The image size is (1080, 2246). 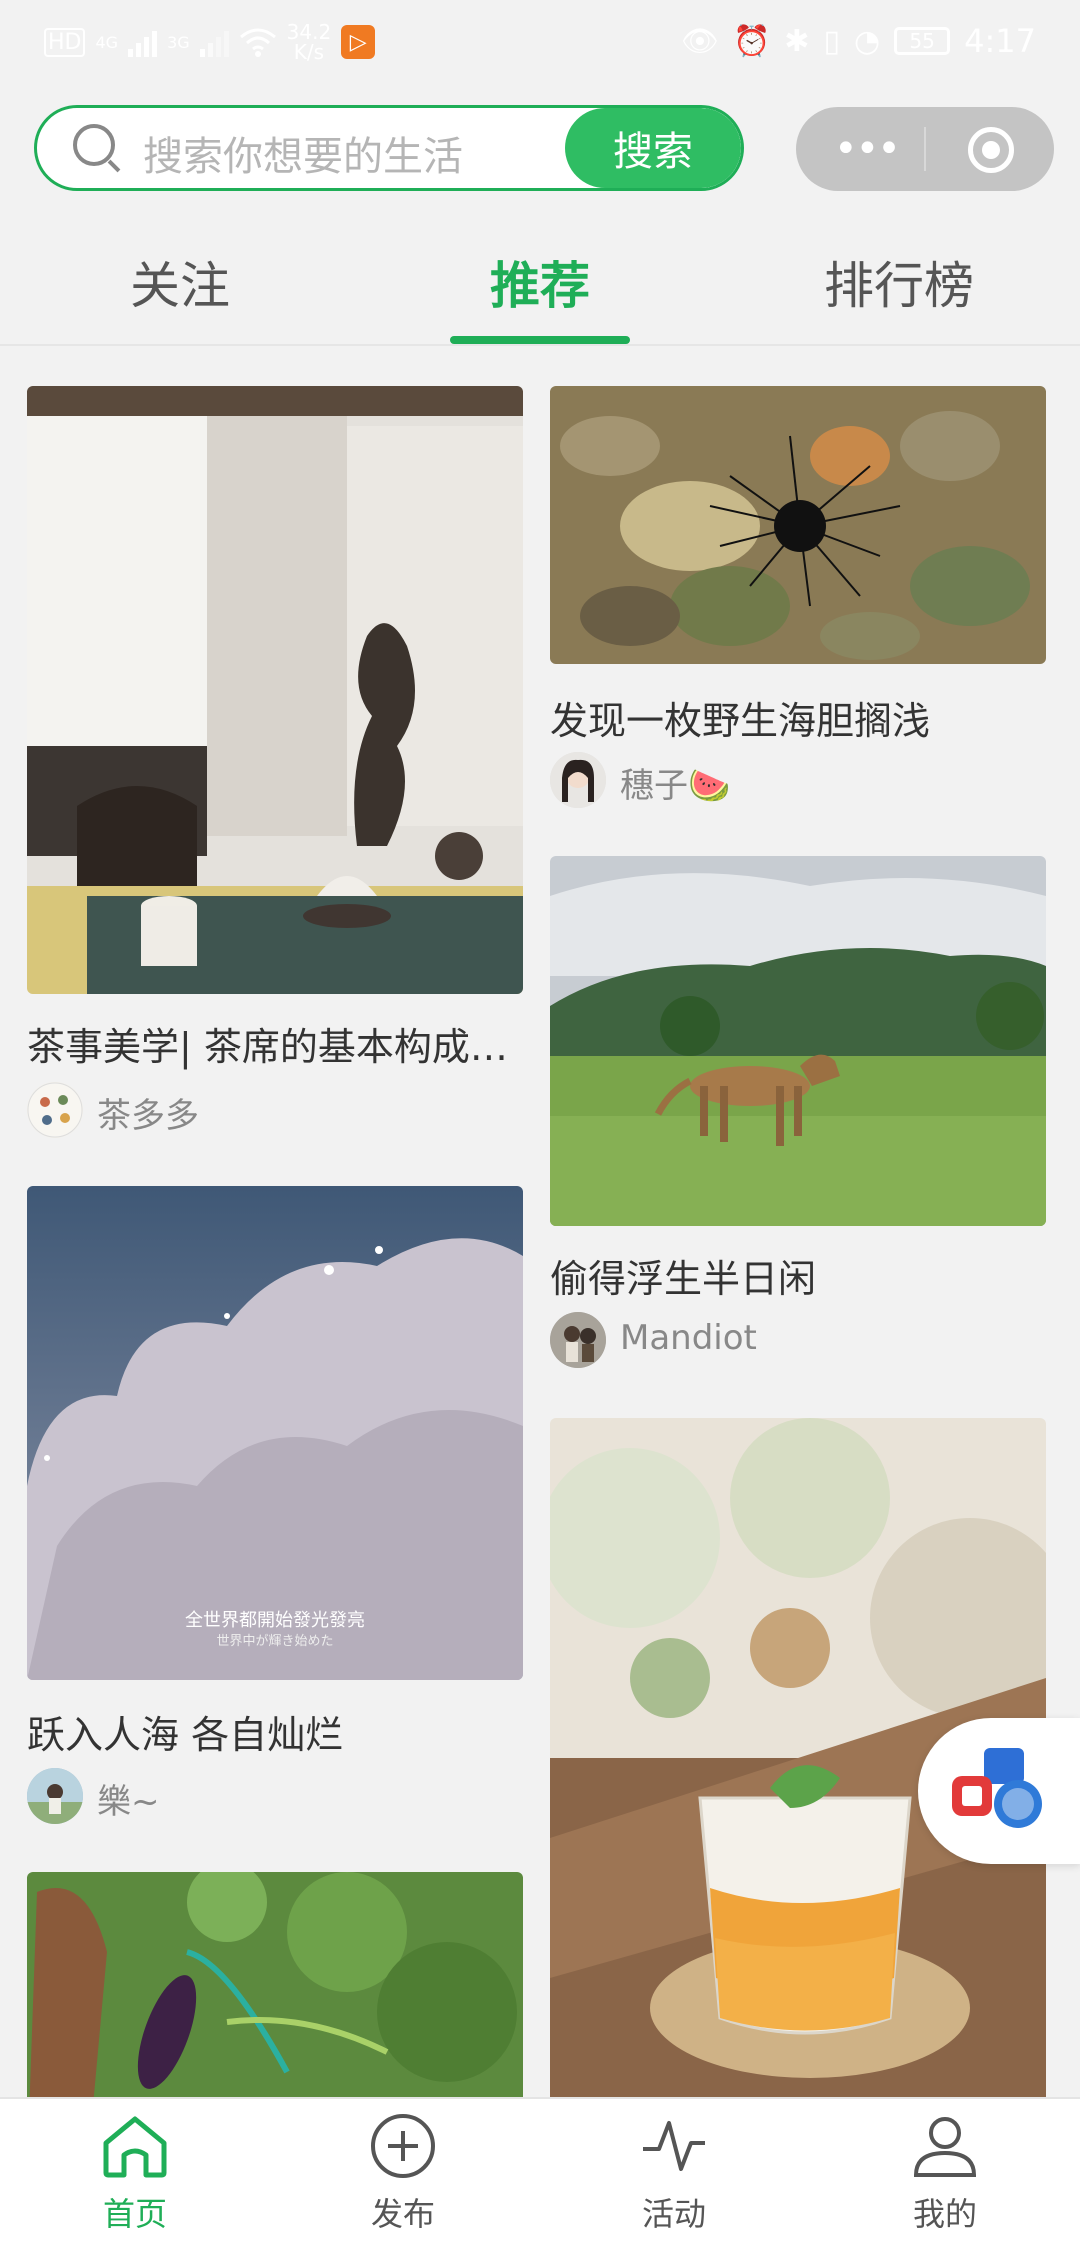 What do you see at coordinates (674, 2146) in the screenshot?
I see `activity-icon` at bounding box center [674, 2146].